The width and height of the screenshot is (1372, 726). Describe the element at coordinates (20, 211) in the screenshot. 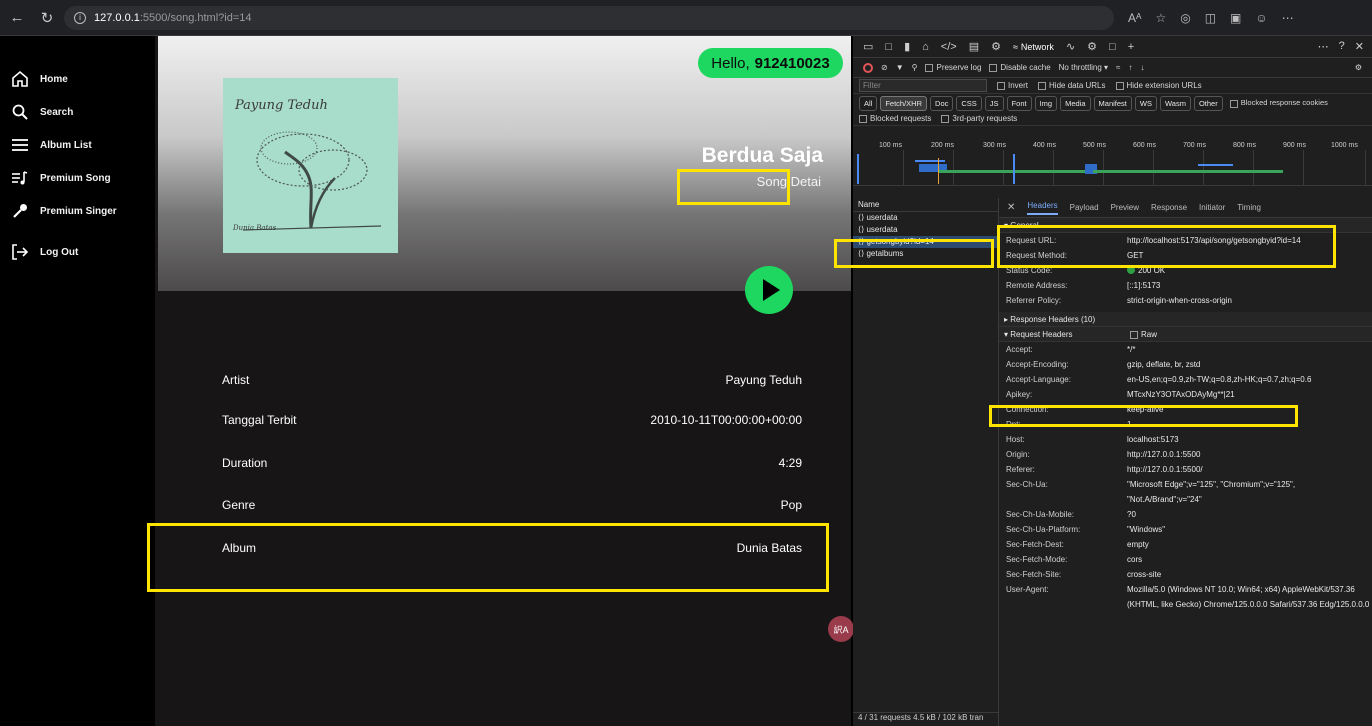

I see `microphone-icon` at that location.